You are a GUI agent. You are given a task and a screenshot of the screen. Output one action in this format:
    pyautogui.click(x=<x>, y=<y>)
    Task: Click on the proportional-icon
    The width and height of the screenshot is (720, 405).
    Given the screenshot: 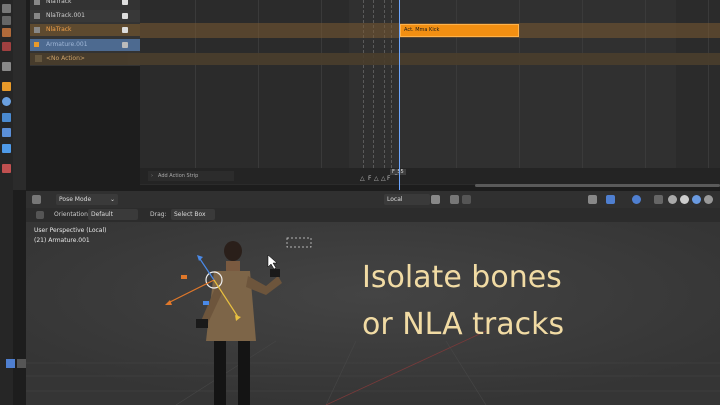 What is the action you would take?
    pyautogui.click(x=454, y=199)
    